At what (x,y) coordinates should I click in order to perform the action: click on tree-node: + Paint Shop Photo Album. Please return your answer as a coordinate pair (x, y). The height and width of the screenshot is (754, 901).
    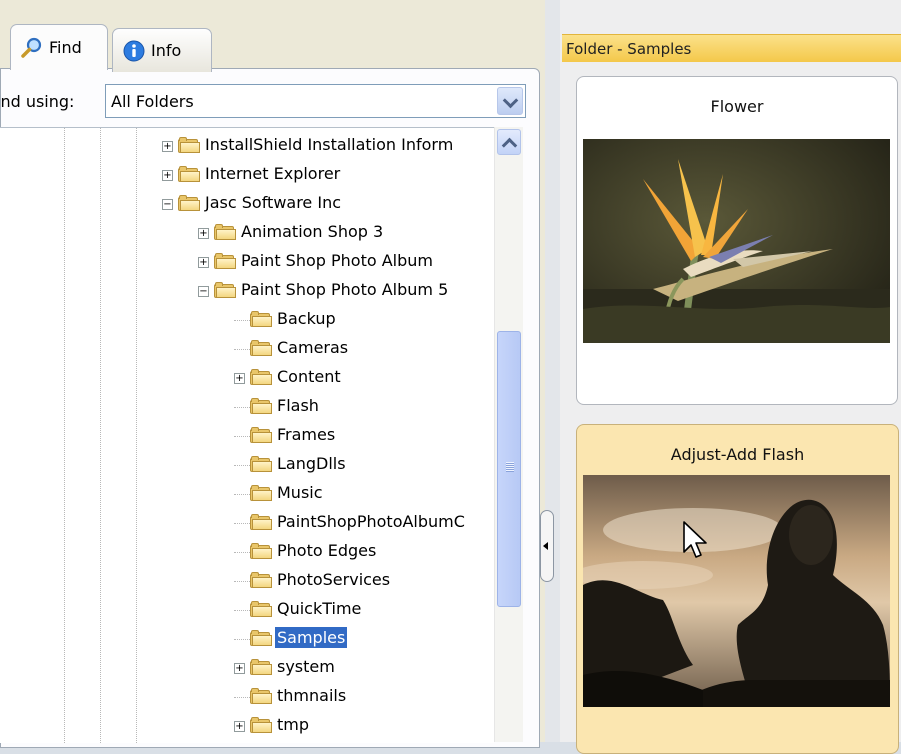
    Looking at the image, I should click on (247, 262).